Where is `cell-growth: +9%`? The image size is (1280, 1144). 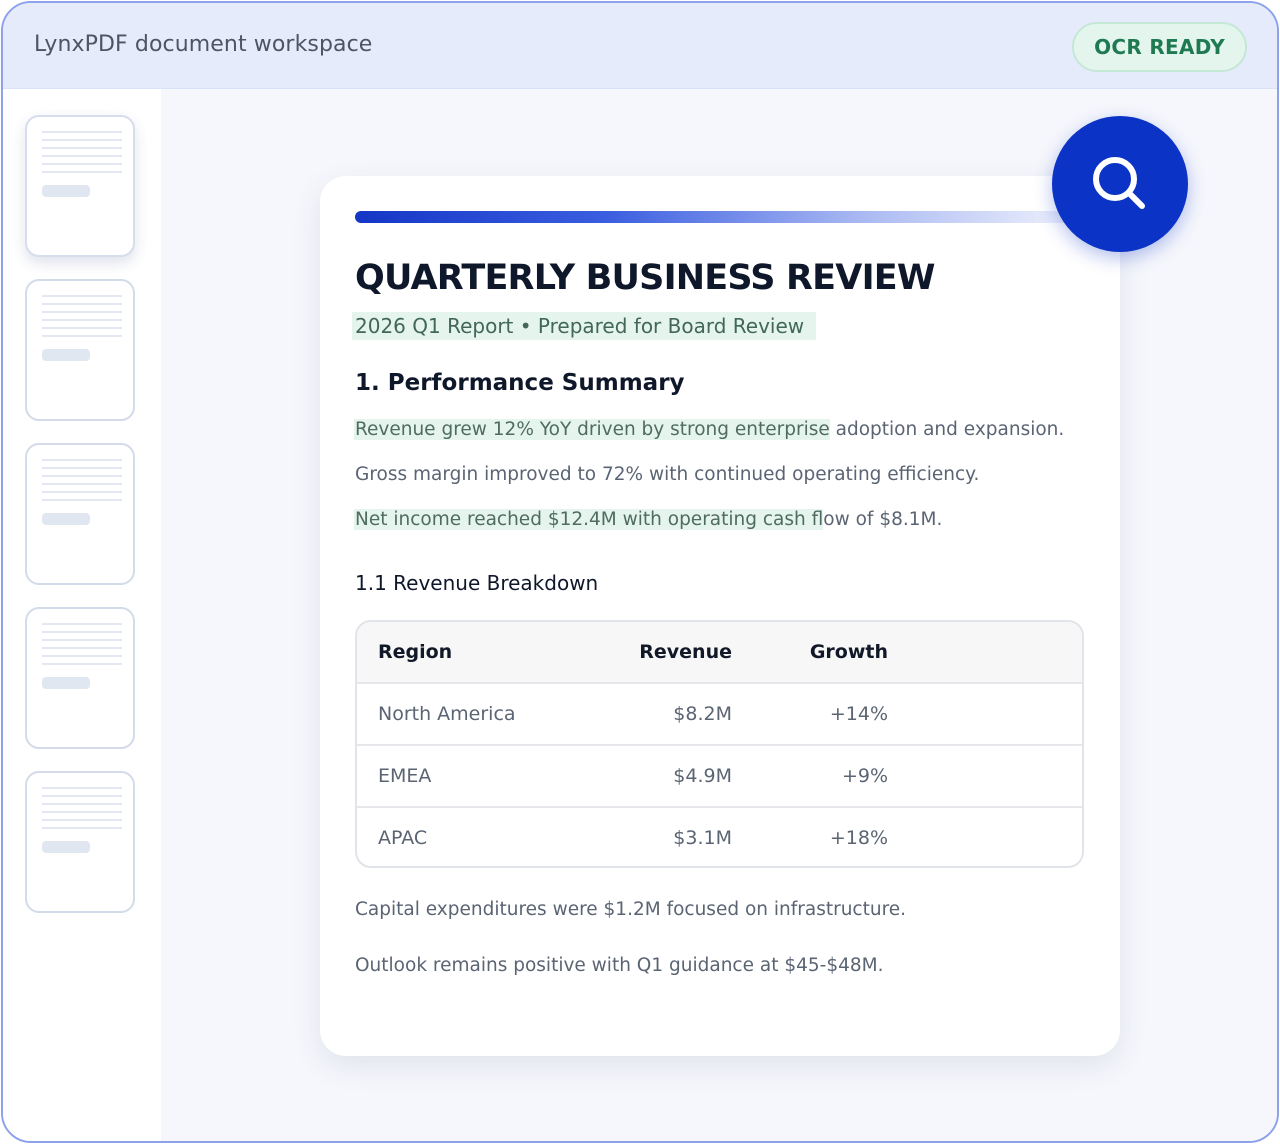
cell-growth: +9% is located at coordinates (864, 776).